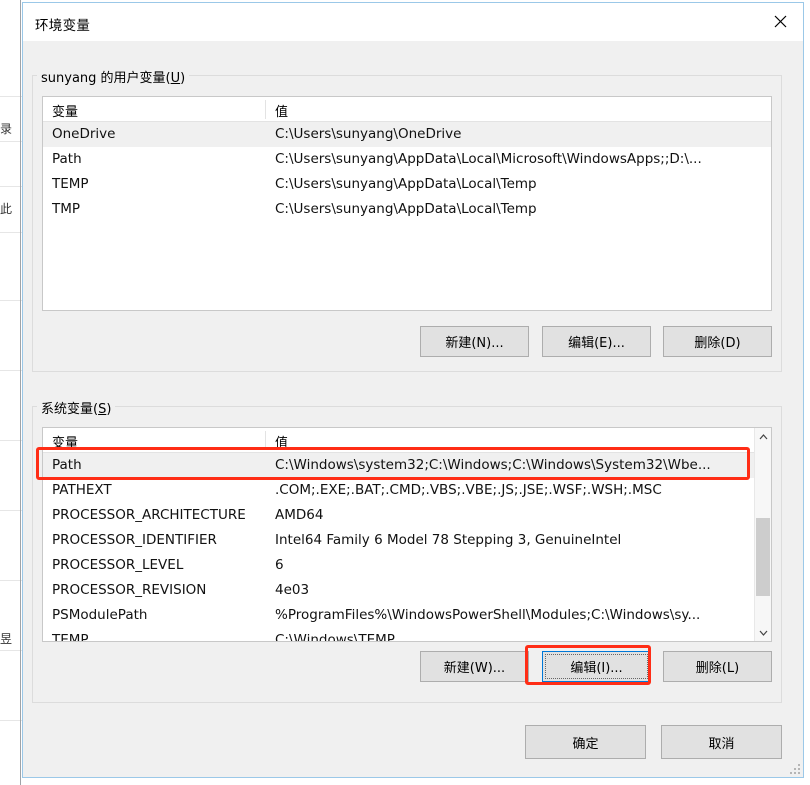  I want to click on cancel-button: 取消, so click(721, 742).